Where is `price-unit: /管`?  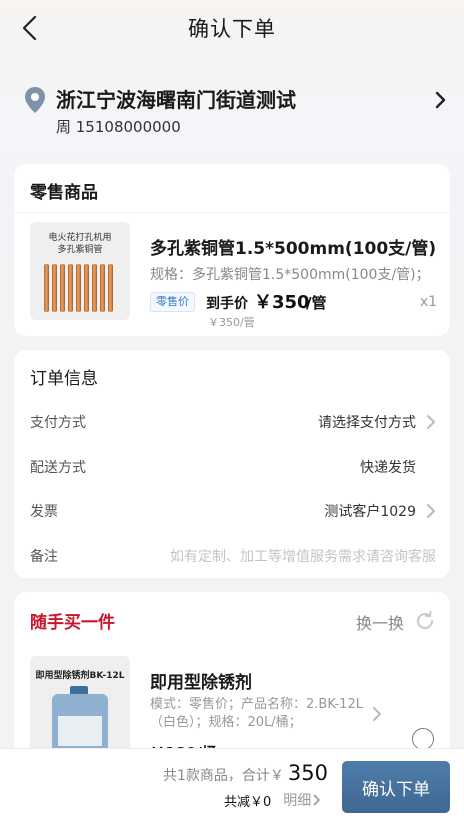
price-unit: /管 is located at coordinates (316, 303).